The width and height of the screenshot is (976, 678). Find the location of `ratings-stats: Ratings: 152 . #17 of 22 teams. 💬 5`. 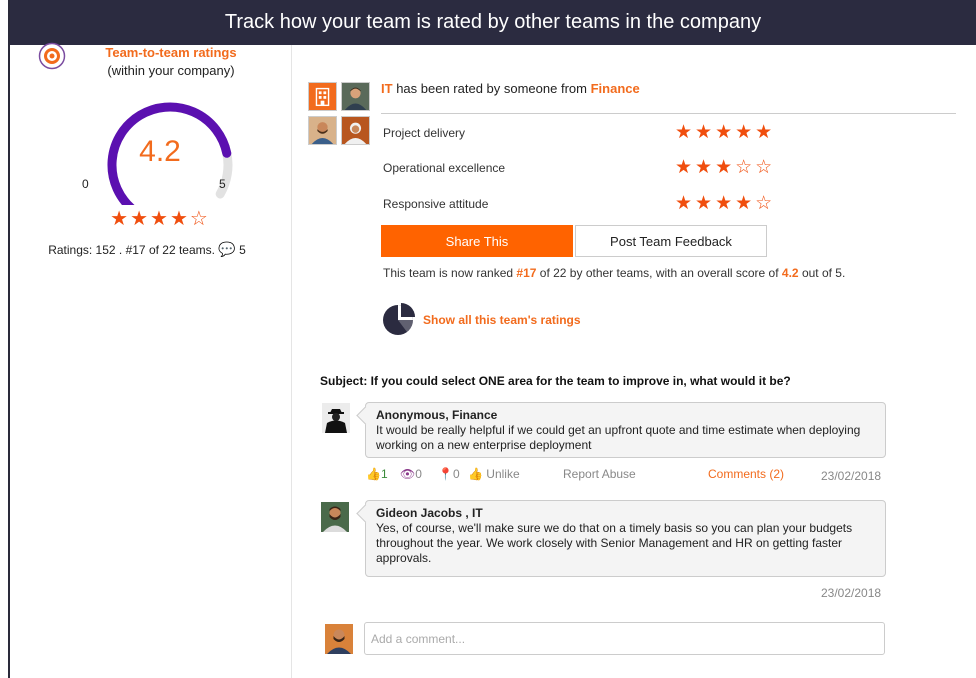

ratings-stats: Ratings: 152 . #17 of 22 teams. 💬 5 is located at coordinates (147, 249).